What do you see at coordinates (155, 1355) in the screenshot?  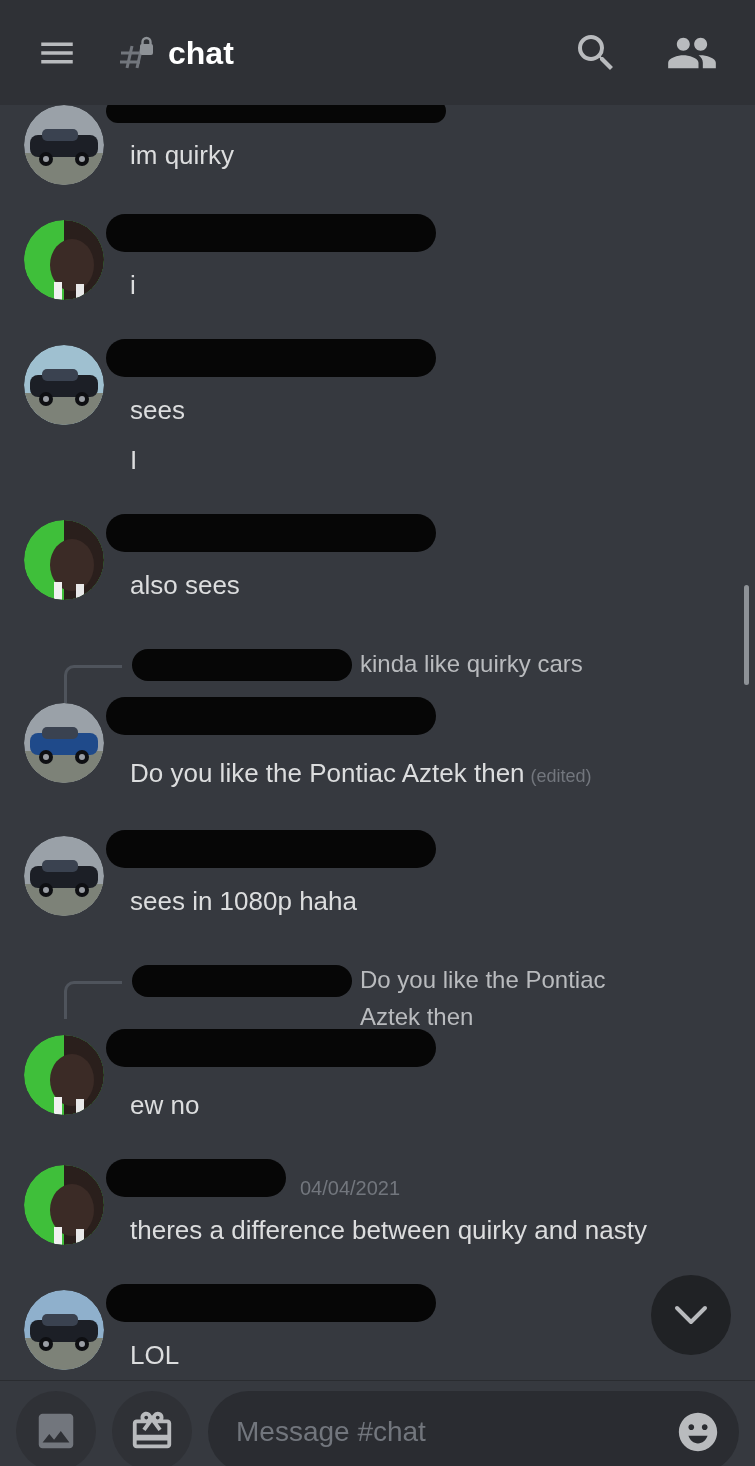 I see `message-text: LOL` at bounding box center [155, 1355].